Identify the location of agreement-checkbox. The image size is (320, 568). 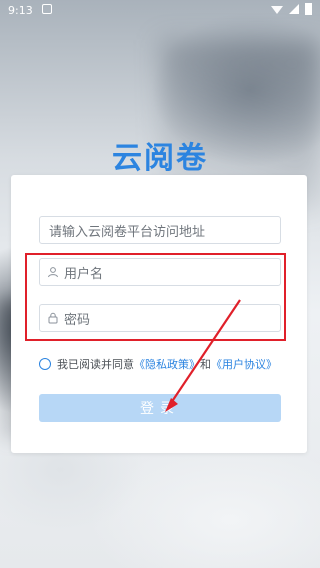
(45, 364).